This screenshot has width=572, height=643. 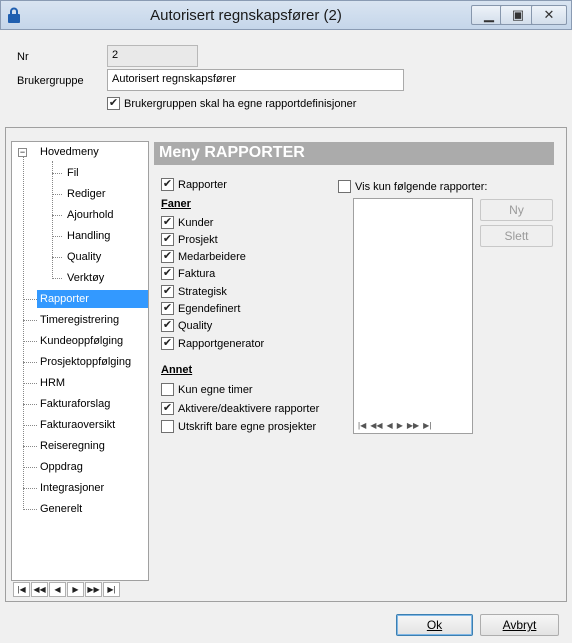 I want to click on rapporter-label: Rapporter, so click(x=202, y=184).